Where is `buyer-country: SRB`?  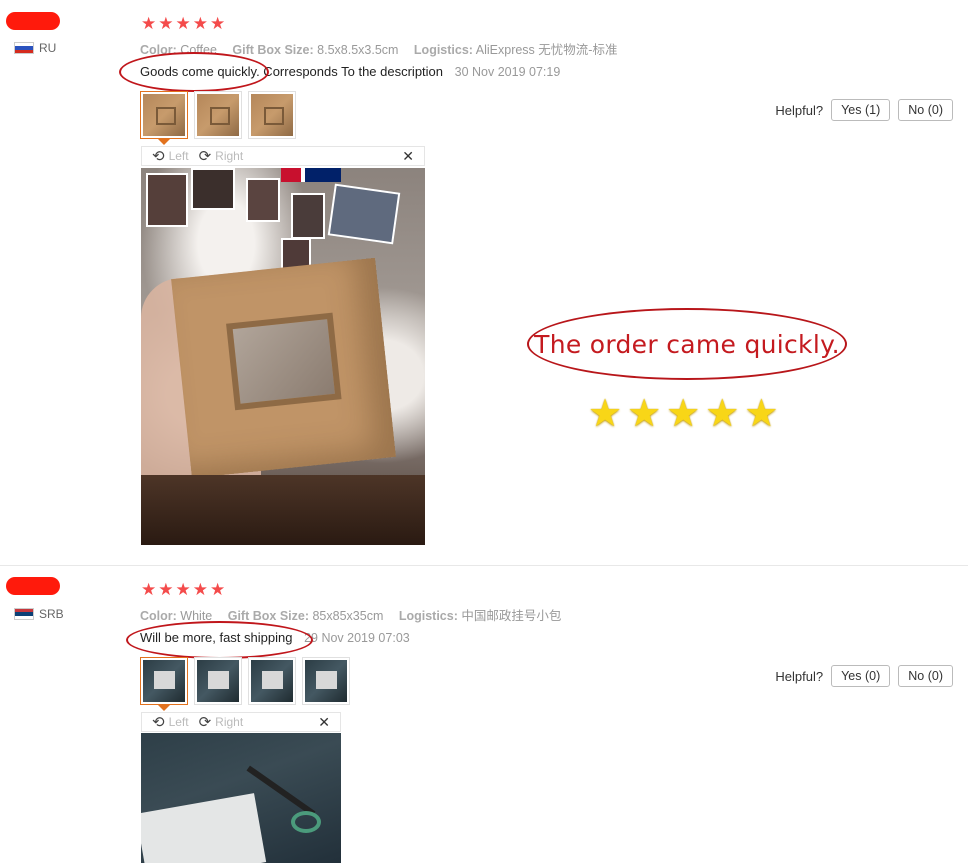 buyer-country: SRB is located at coordinates (39, 614).